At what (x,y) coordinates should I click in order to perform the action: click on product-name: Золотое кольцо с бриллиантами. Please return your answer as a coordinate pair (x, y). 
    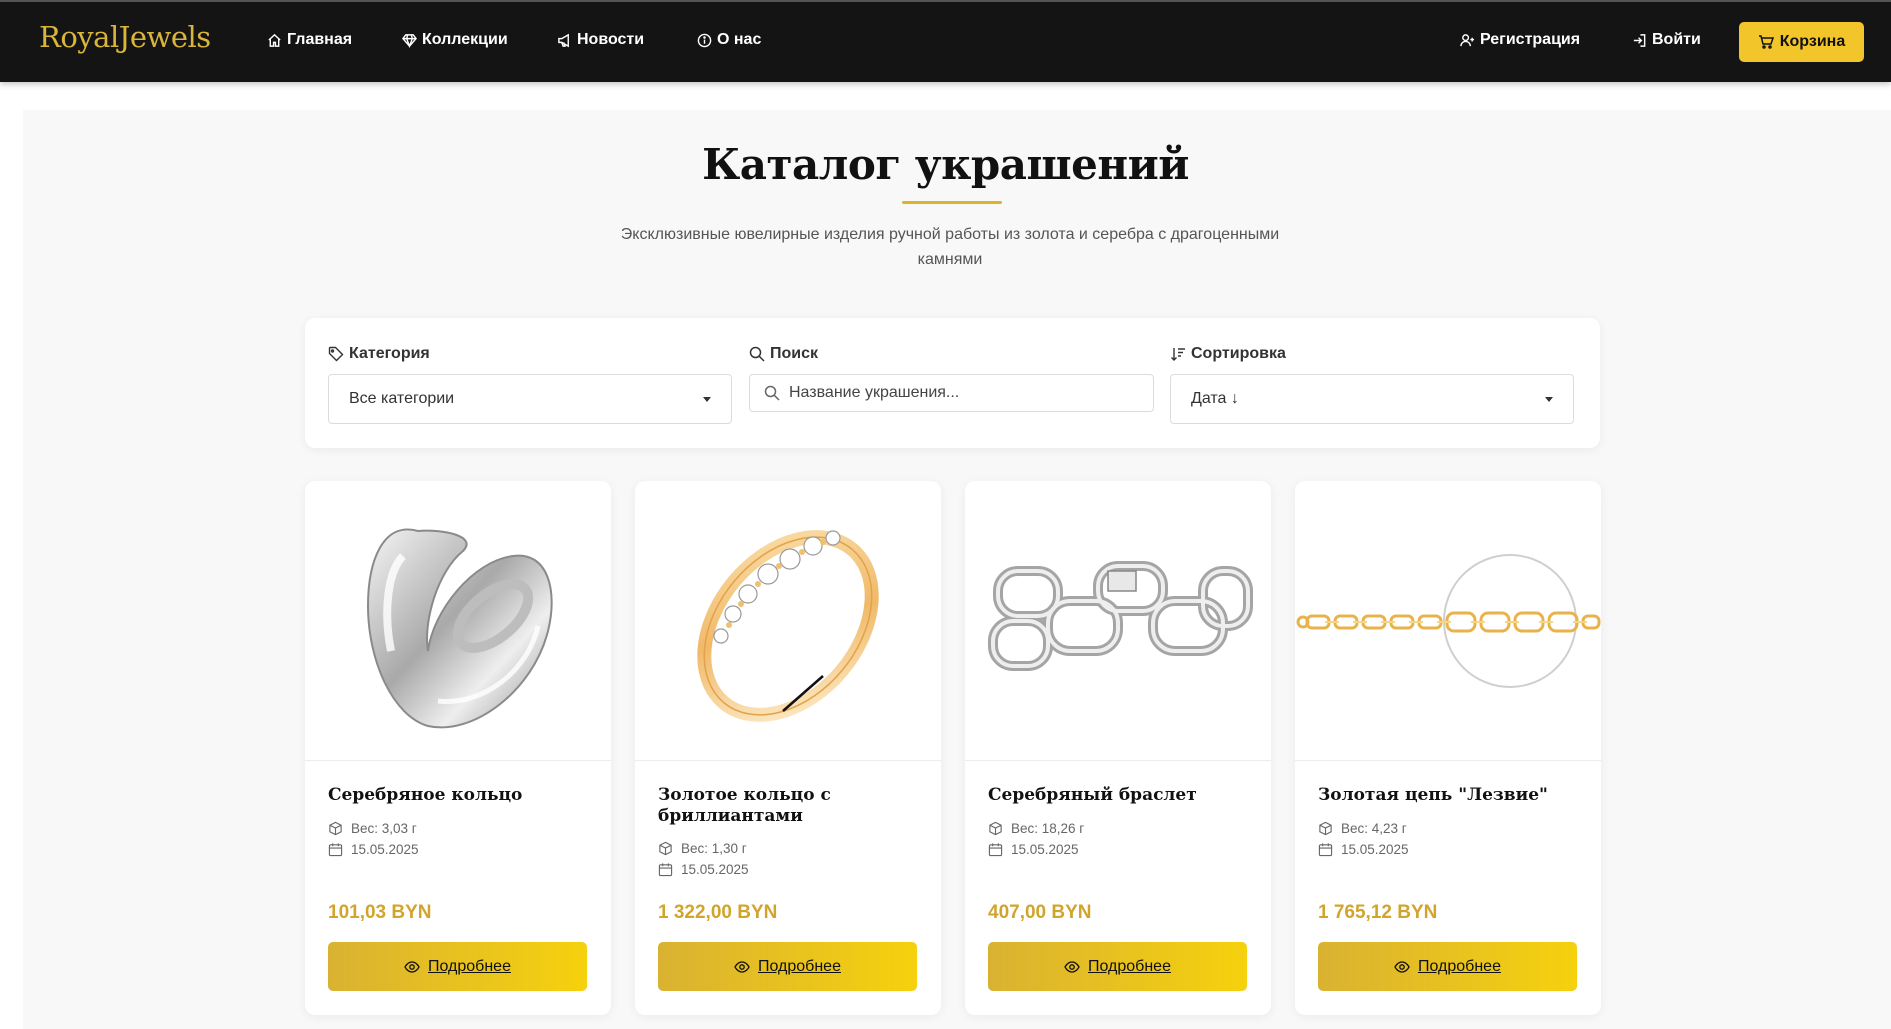
    Looking at the image, I should click on (788, 806).